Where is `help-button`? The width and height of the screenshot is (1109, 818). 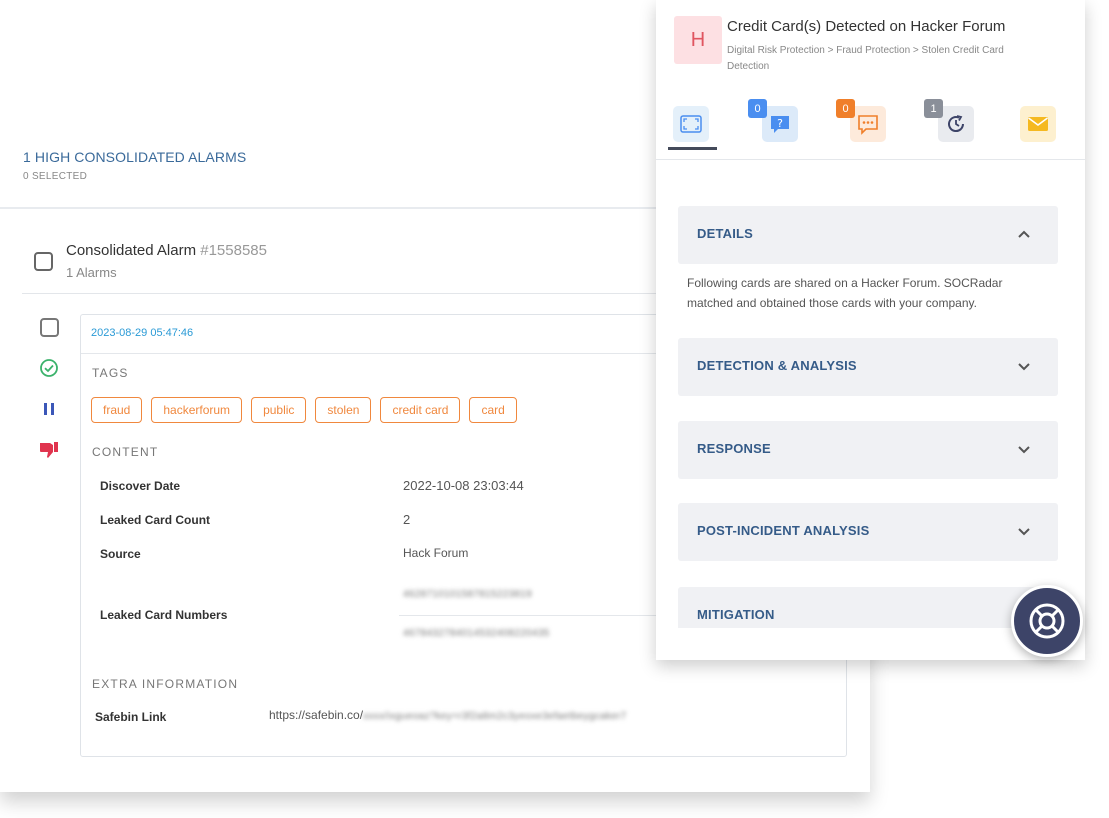 help-button is located at coordinates (1047, 621).